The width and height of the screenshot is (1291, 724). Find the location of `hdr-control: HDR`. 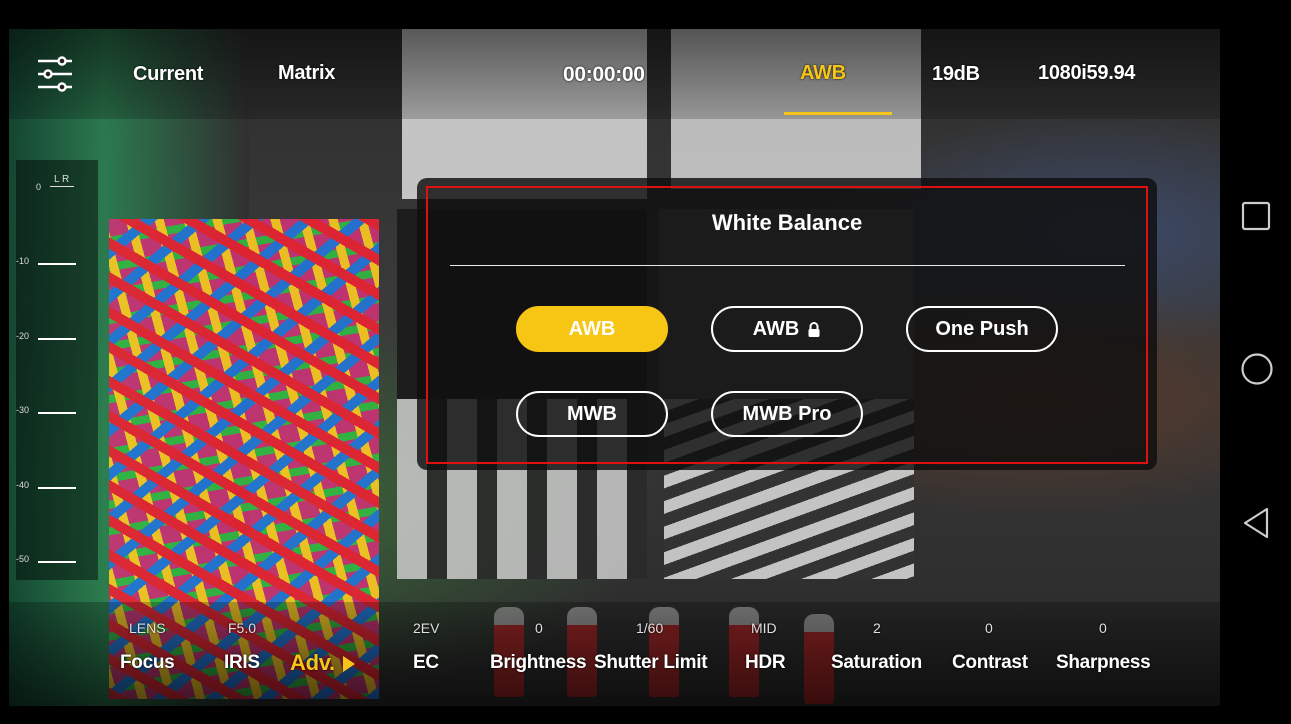

hdr-control: HDR is located at coordinates (765, 663).